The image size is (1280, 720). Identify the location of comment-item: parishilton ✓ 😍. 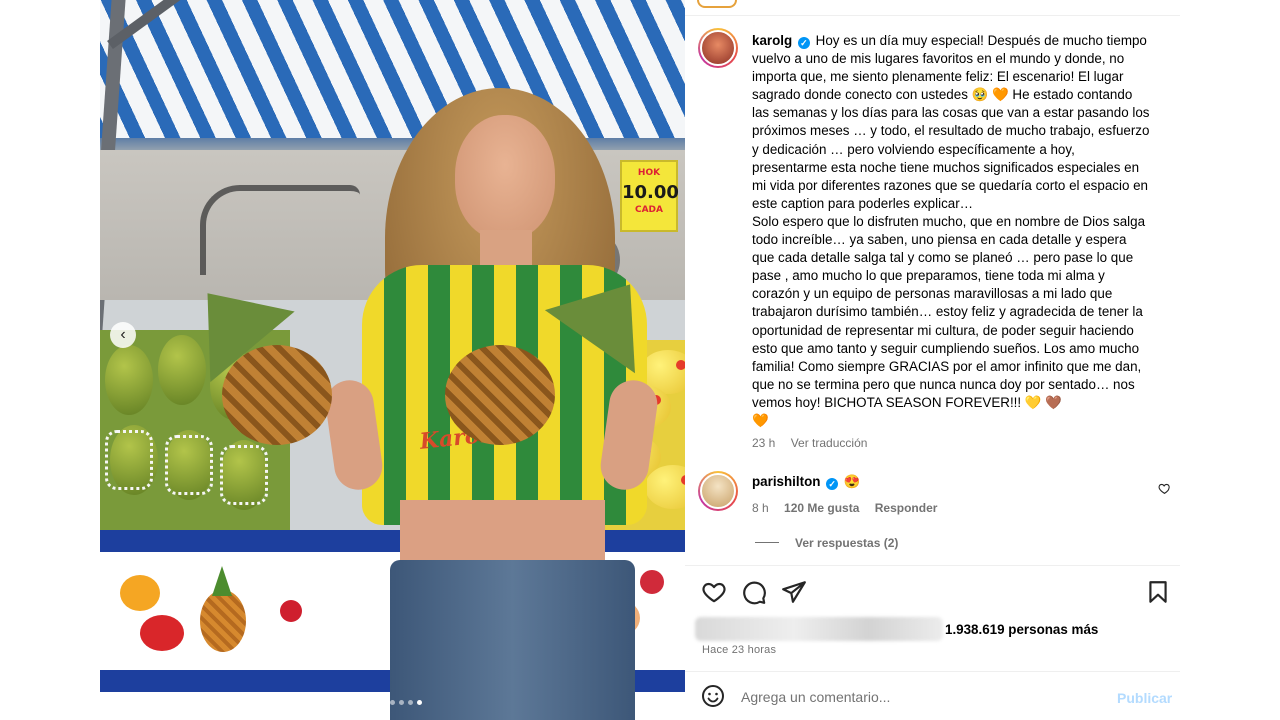
(806, 482).